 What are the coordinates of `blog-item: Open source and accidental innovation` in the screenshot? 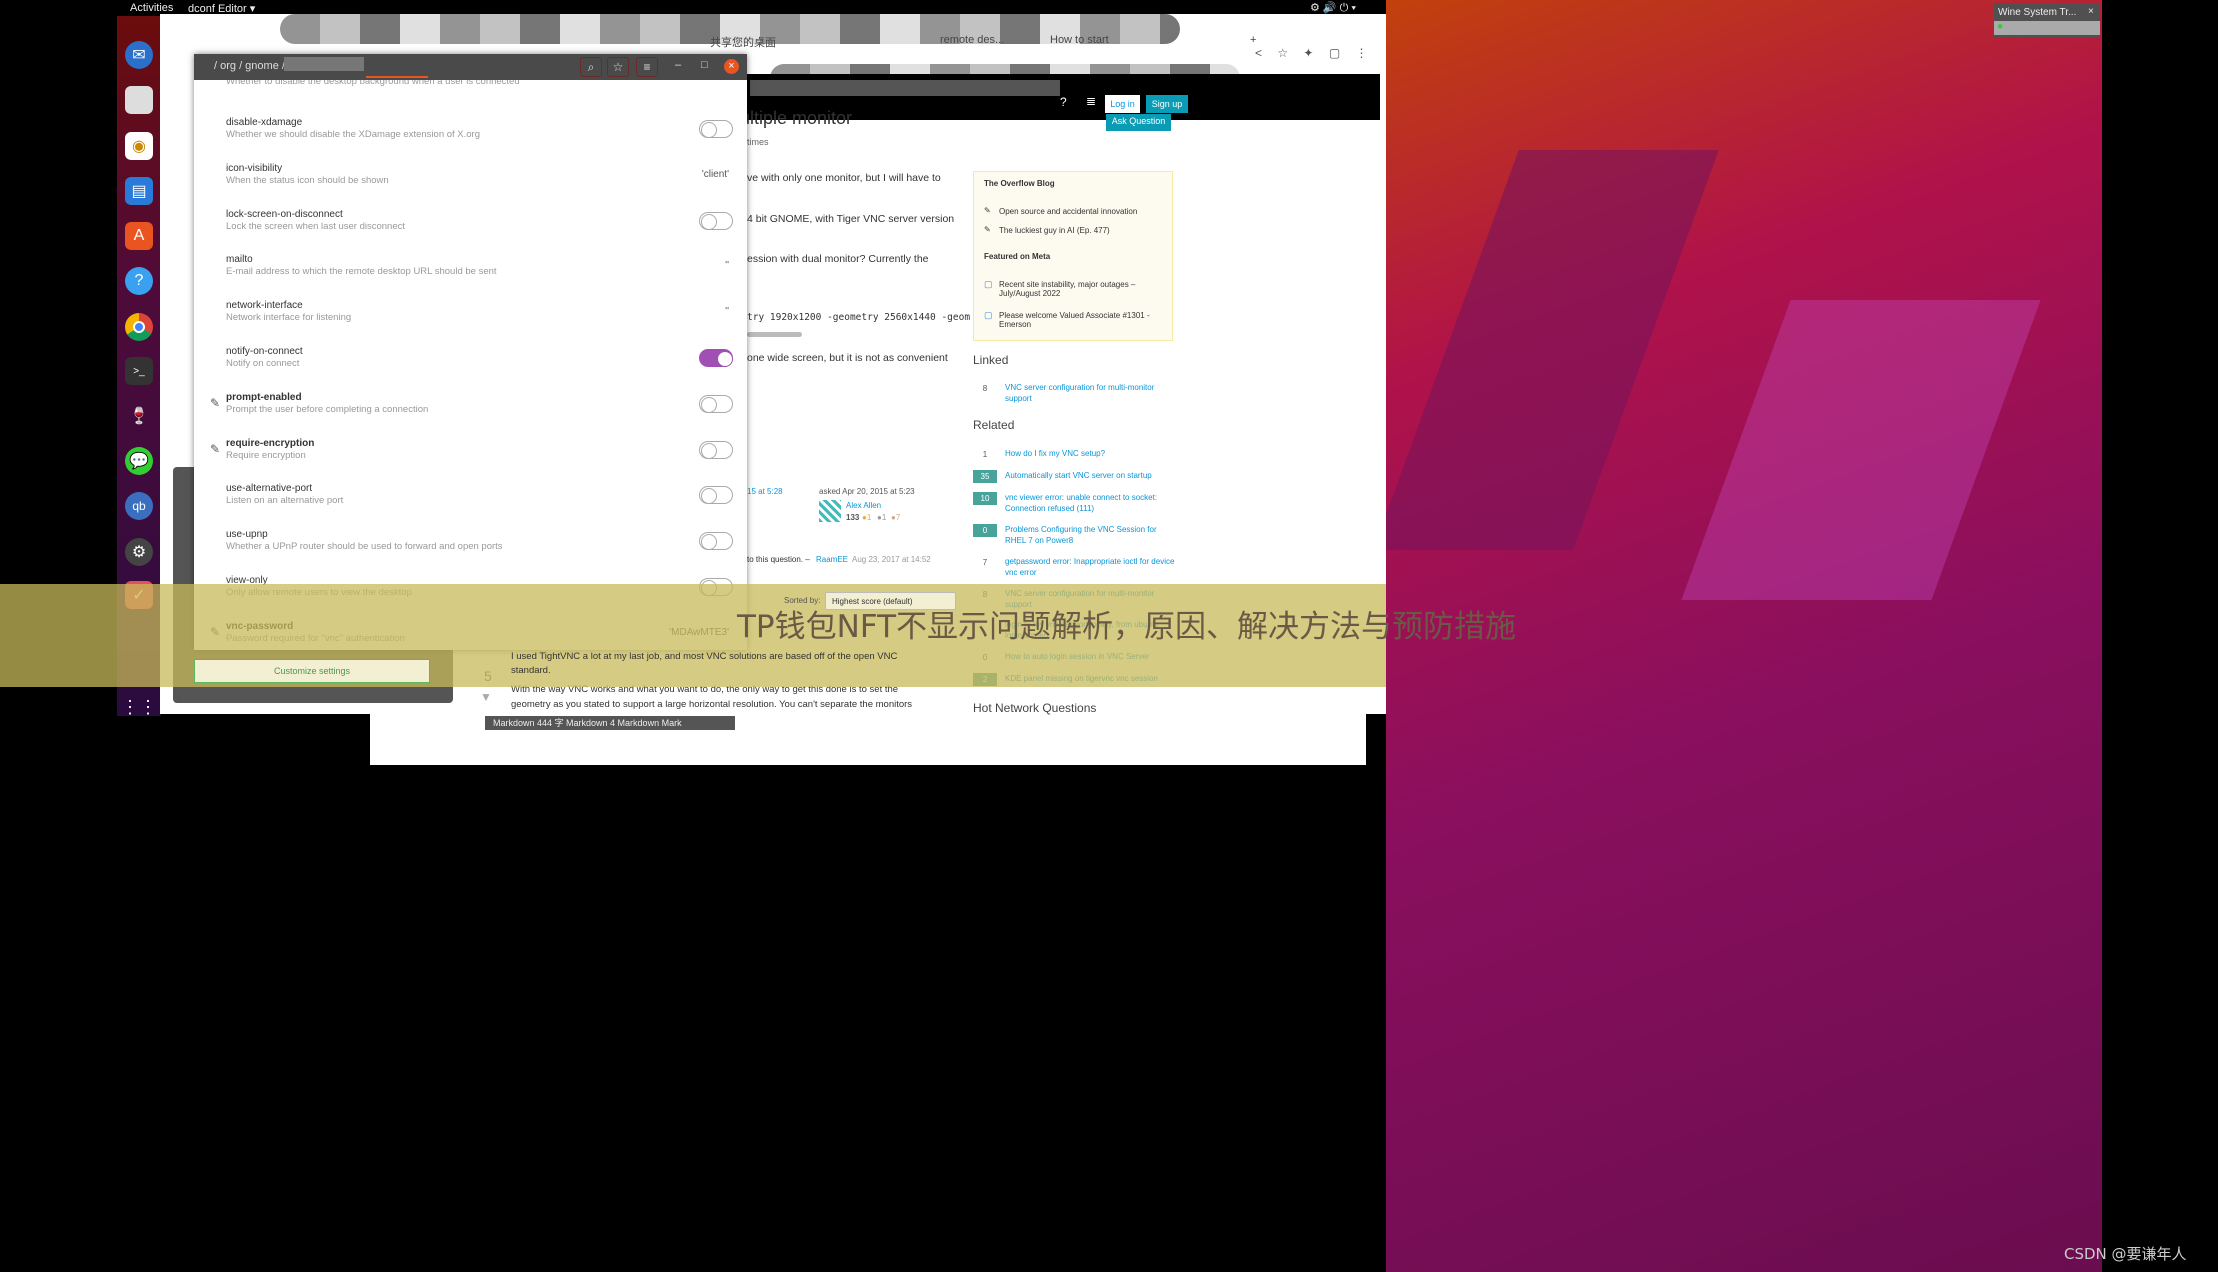 It's located at (1068, 211).